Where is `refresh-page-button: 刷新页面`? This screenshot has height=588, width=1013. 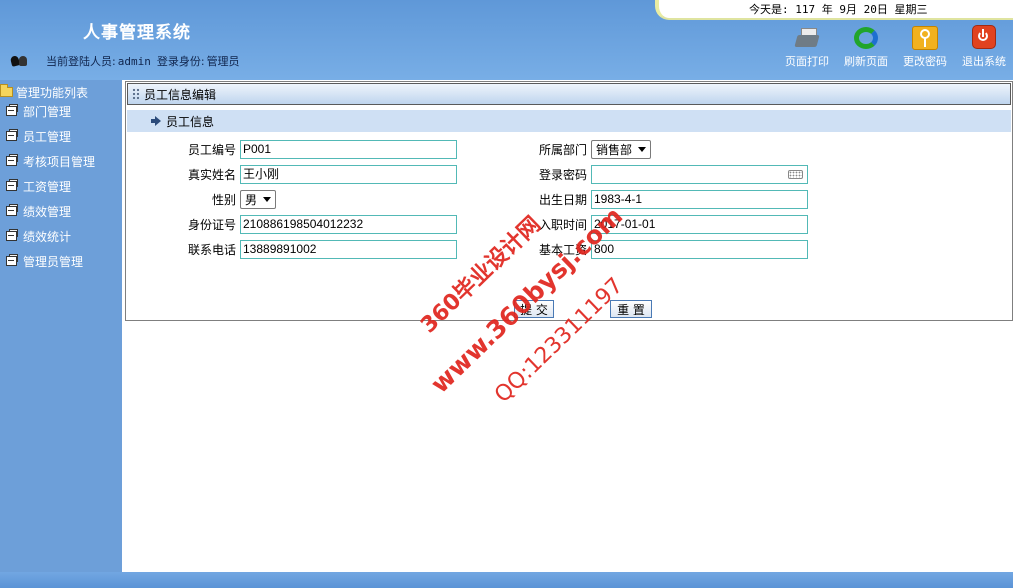 refresh-page-button: 刷新页面 is located at coordinates (866, 47).